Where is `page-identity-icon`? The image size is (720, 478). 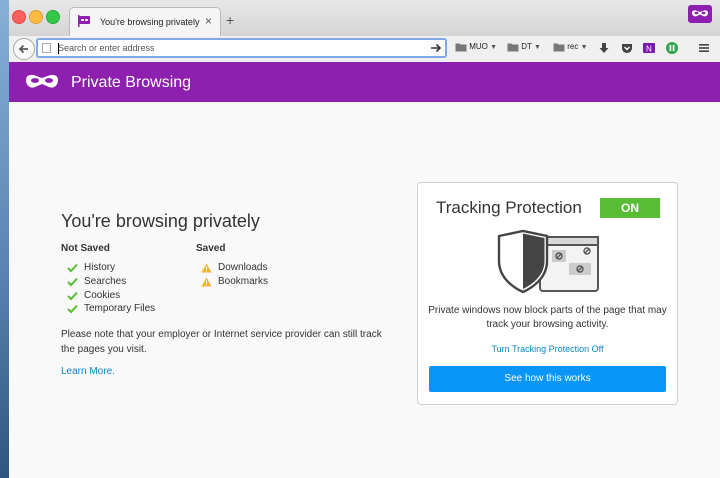
page-identity-icon is located at coordinates (46, 48).